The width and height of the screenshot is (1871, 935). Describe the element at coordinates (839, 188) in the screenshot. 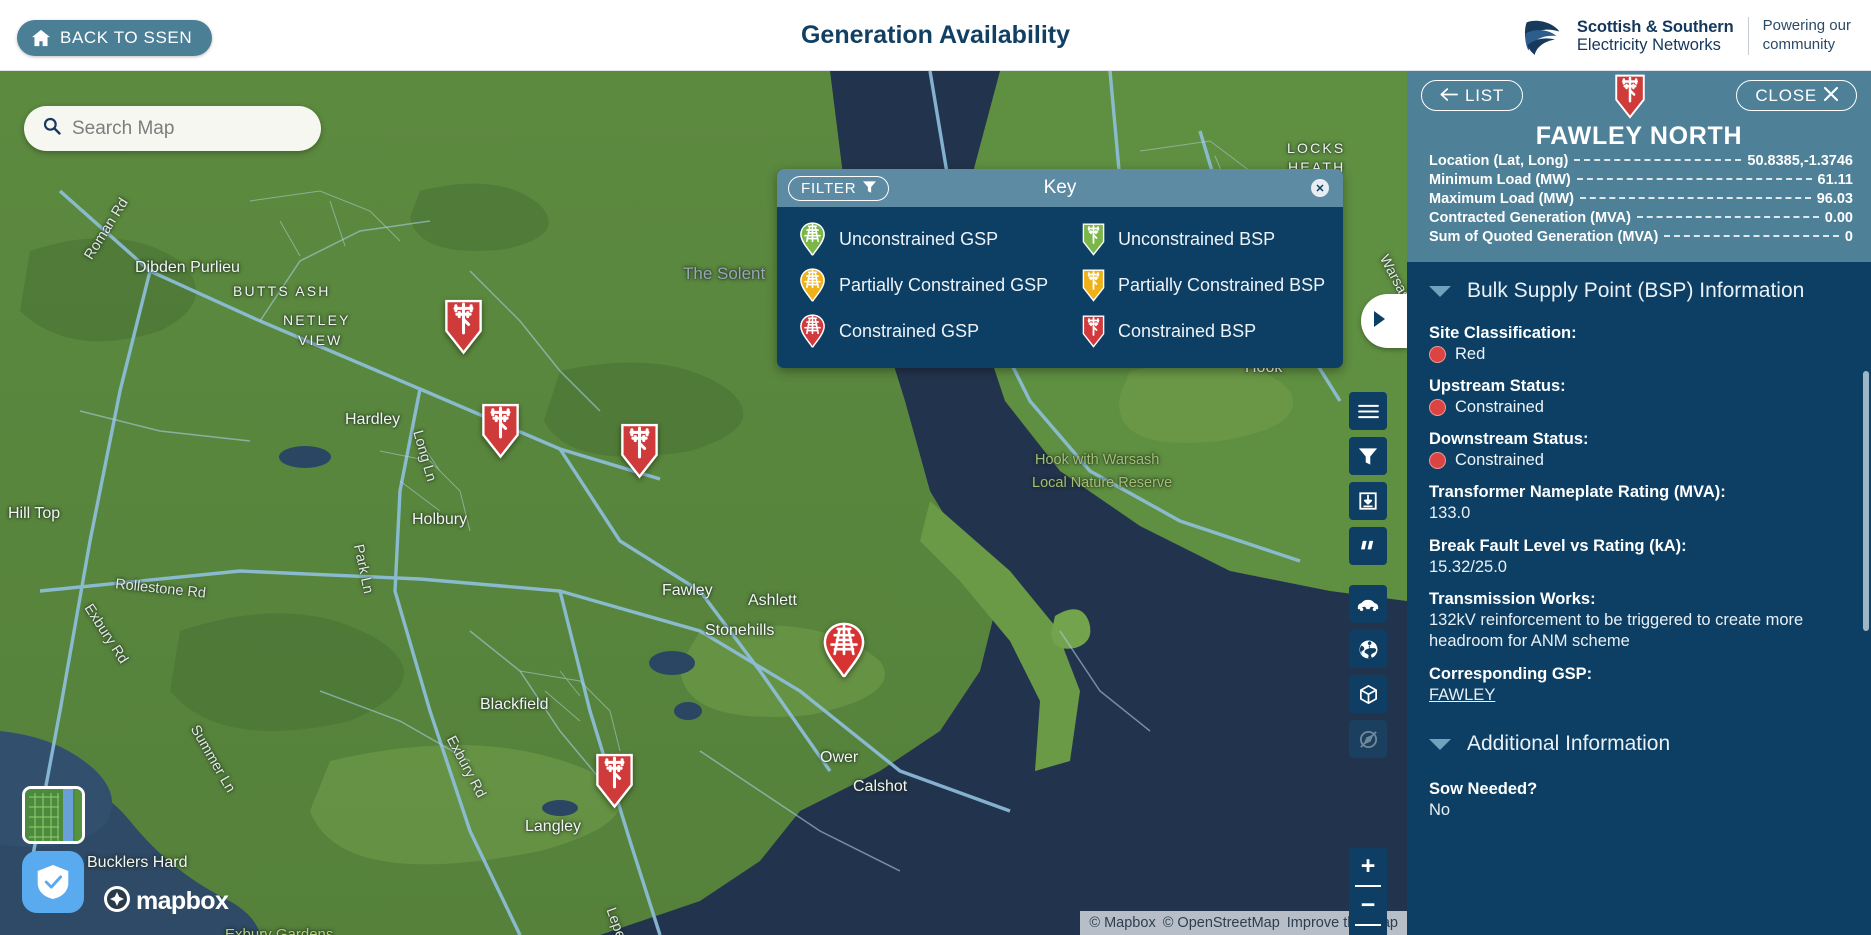

I see `filter-button: FILTER` at that location.